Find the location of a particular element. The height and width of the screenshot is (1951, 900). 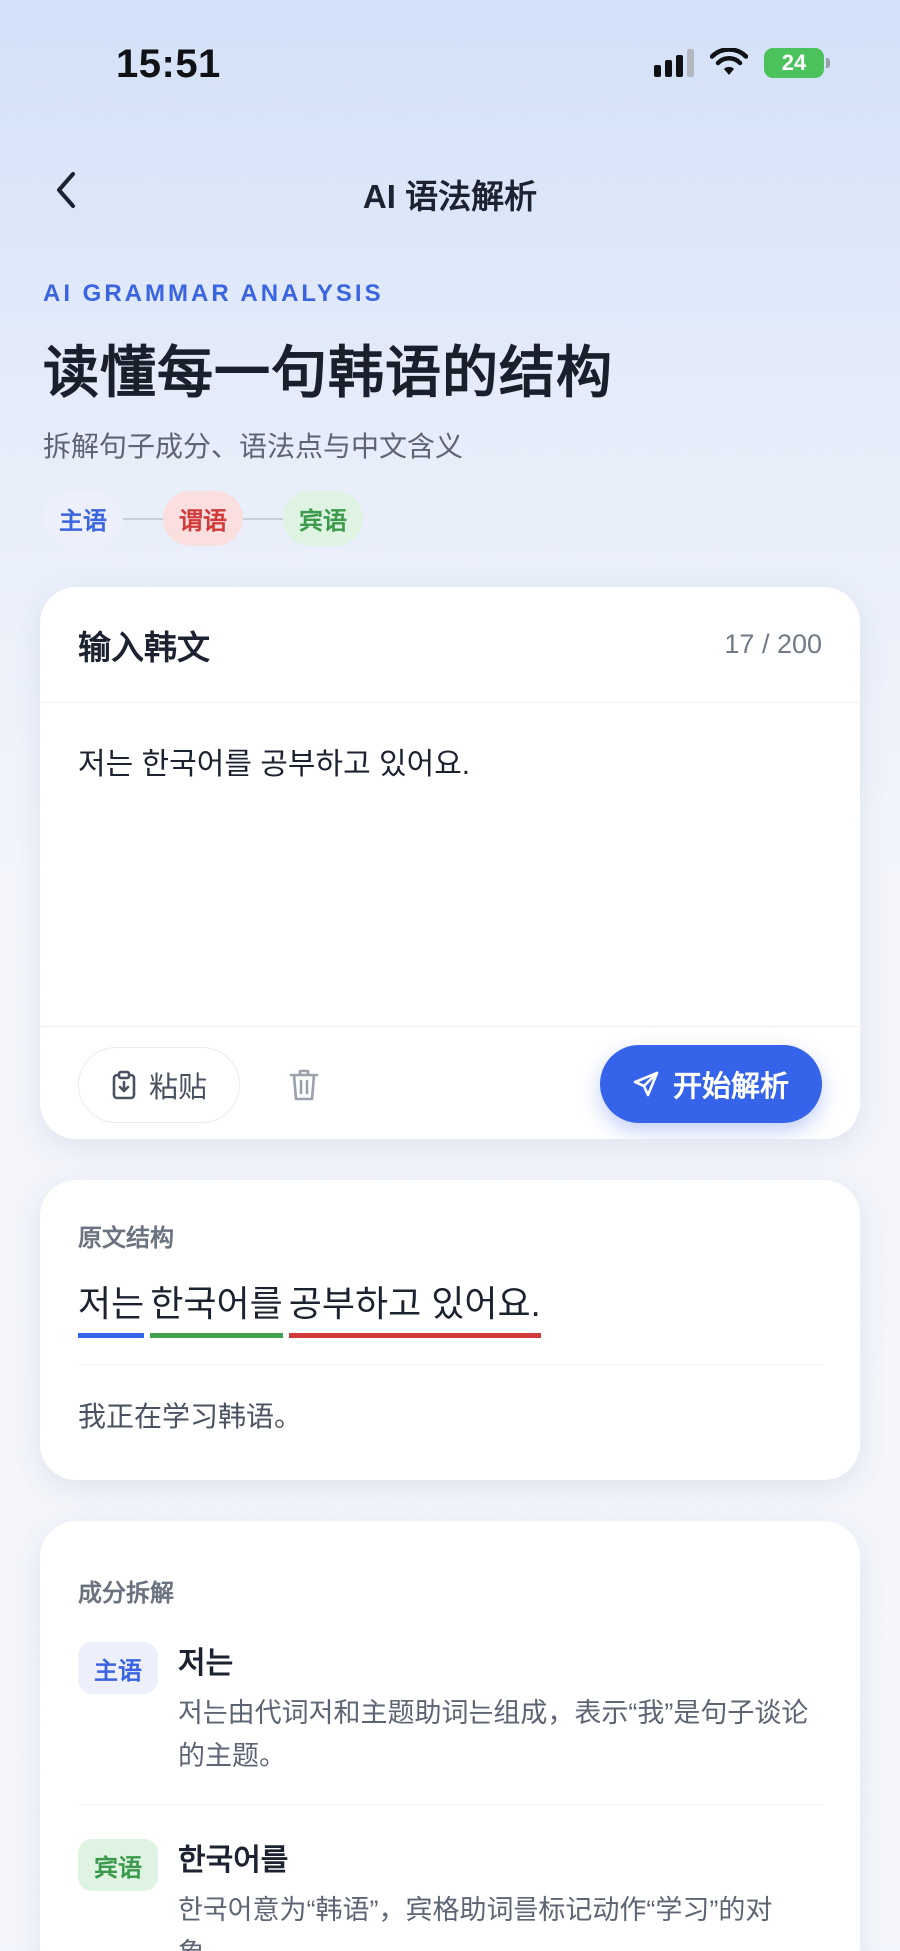

character-counter: 17 / 200 is located at coordinates (773, 644).